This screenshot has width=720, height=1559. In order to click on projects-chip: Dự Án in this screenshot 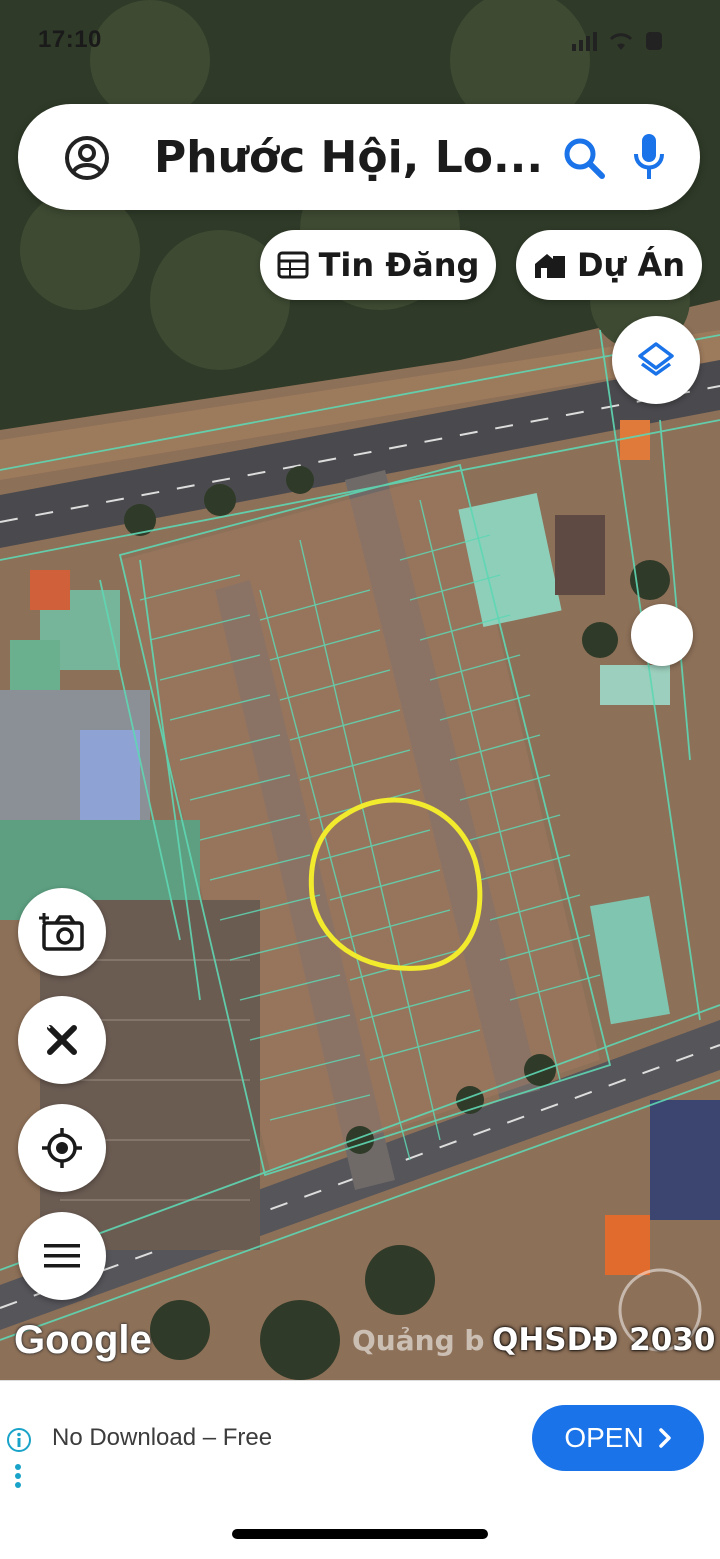, I will do `click(609, 265)`.